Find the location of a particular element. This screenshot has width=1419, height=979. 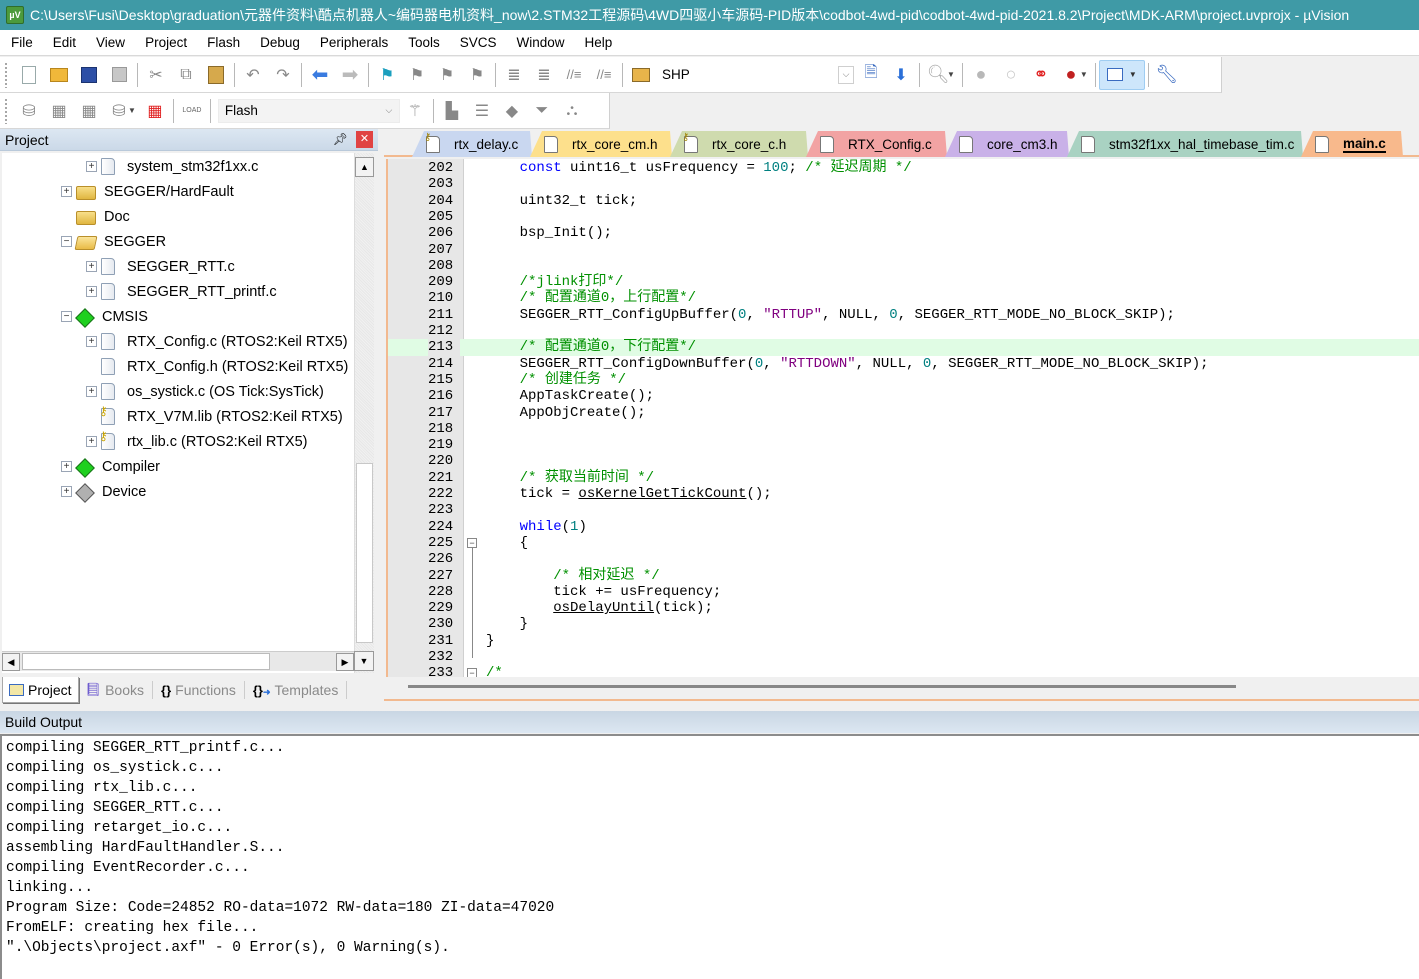

tree-item: + Compiler is located at coordinates (110, 466).